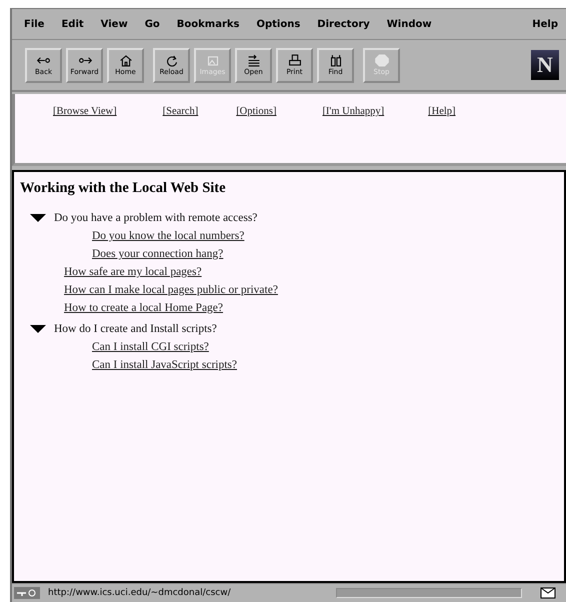 This screenshot has height=602, width=566. Describe the element at coordinates (114, 24) in the screenshot. I see `menu-item: View` at that location.